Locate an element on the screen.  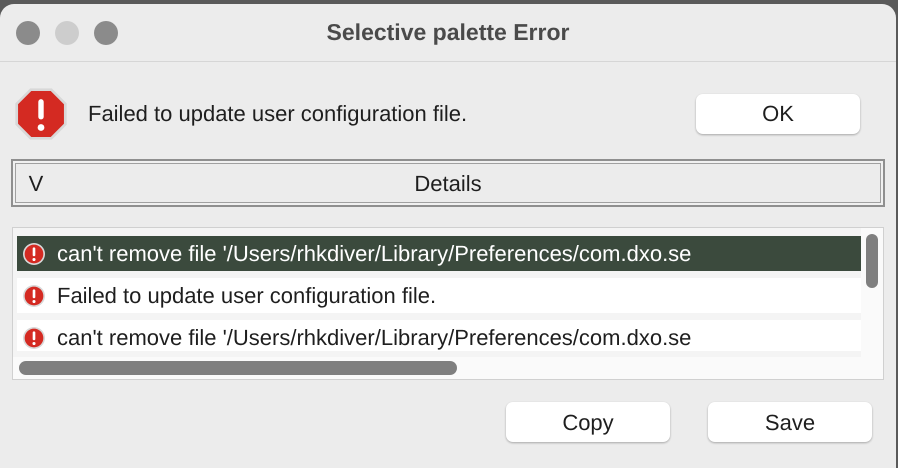
dialog-button: Copy is located at coordinates (588, 422).